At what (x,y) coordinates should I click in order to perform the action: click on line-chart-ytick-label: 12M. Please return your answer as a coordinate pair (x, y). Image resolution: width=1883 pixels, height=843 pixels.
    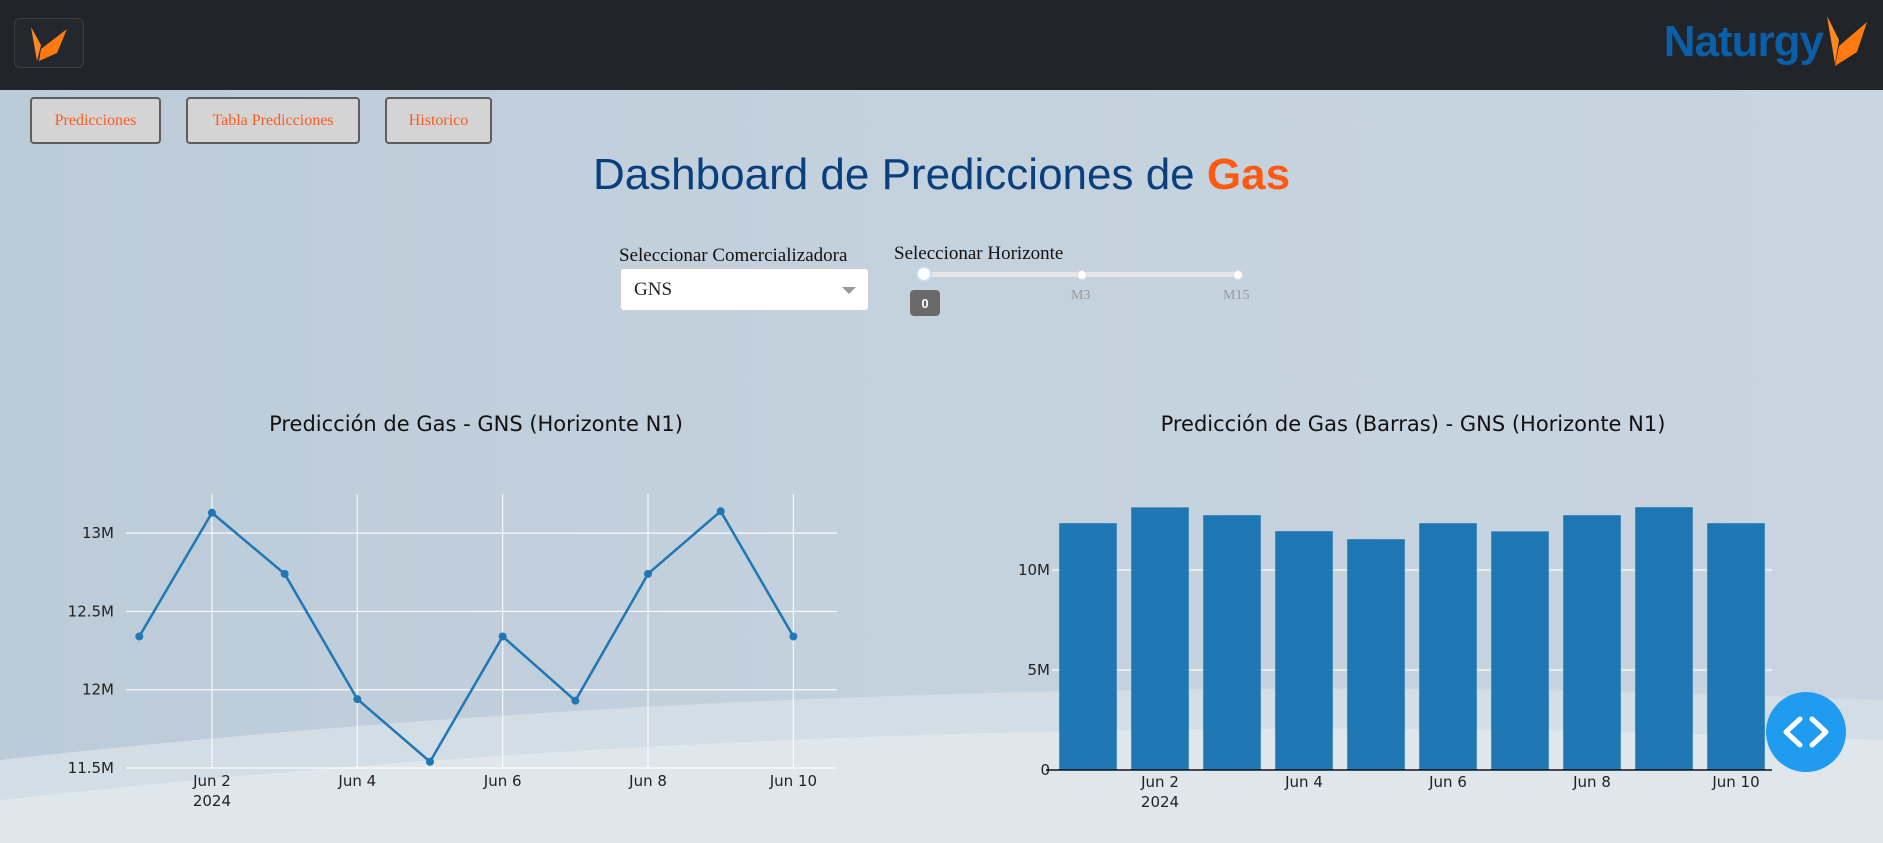
    Looking at the image, I should click on (98, 690).